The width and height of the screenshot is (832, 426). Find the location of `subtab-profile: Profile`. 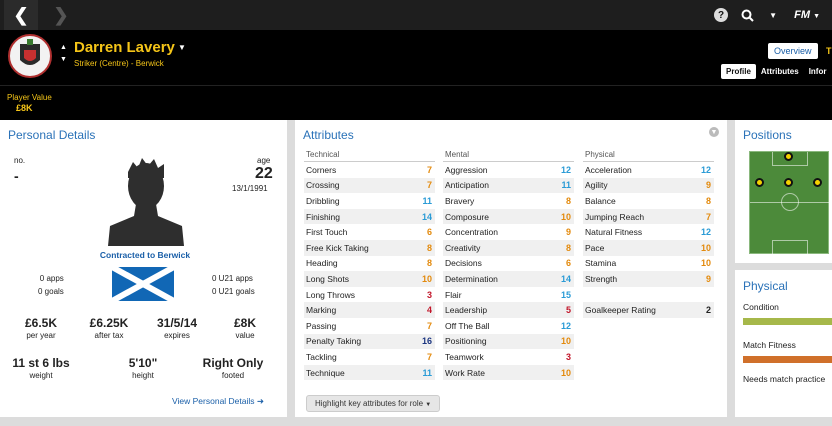

subtab-profile: Profile is located at coordinates (738, 71).